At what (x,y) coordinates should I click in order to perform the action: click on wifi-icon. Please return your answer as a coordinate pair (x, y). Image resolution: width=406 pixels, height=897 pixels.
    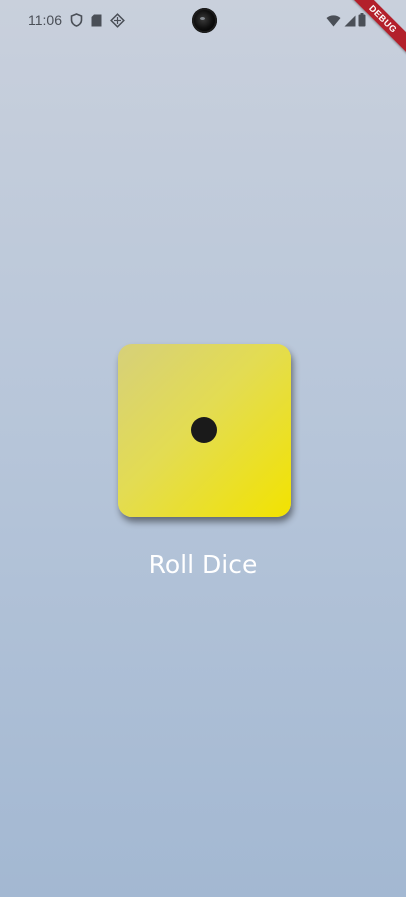
    Looking at the image, I should click on (333, 23).